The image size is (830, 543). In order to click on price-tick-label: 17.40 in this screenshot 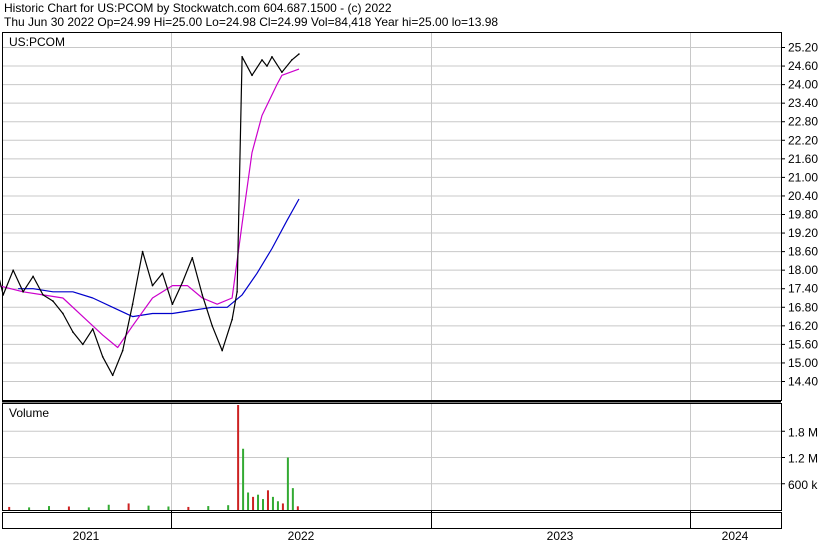, I will do `click(803, 289)`.